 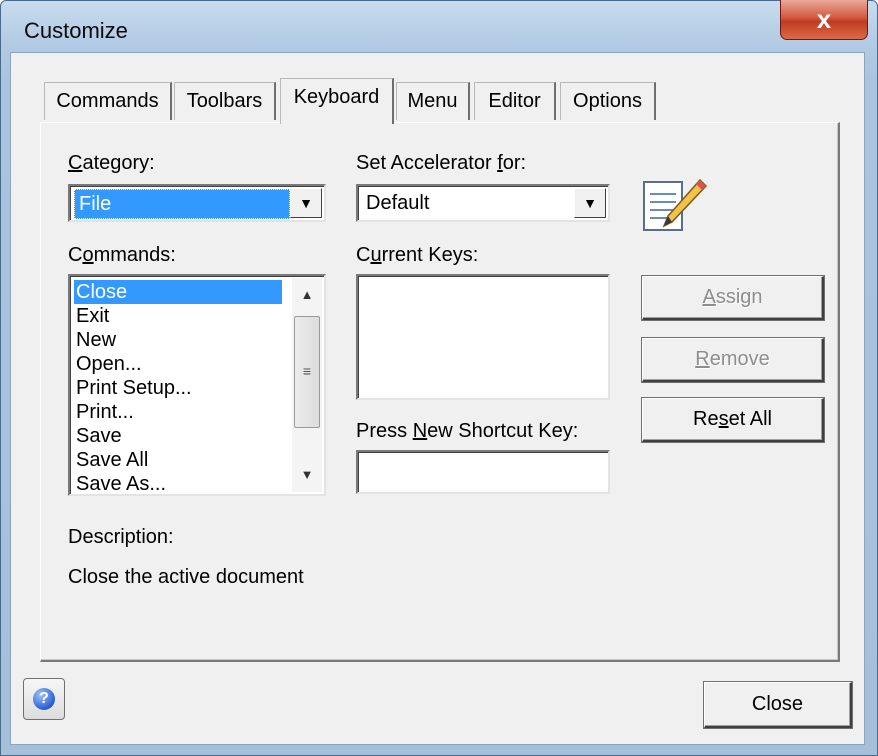 I want to click on commands-label: Commands:, so click(x=122, y=255).